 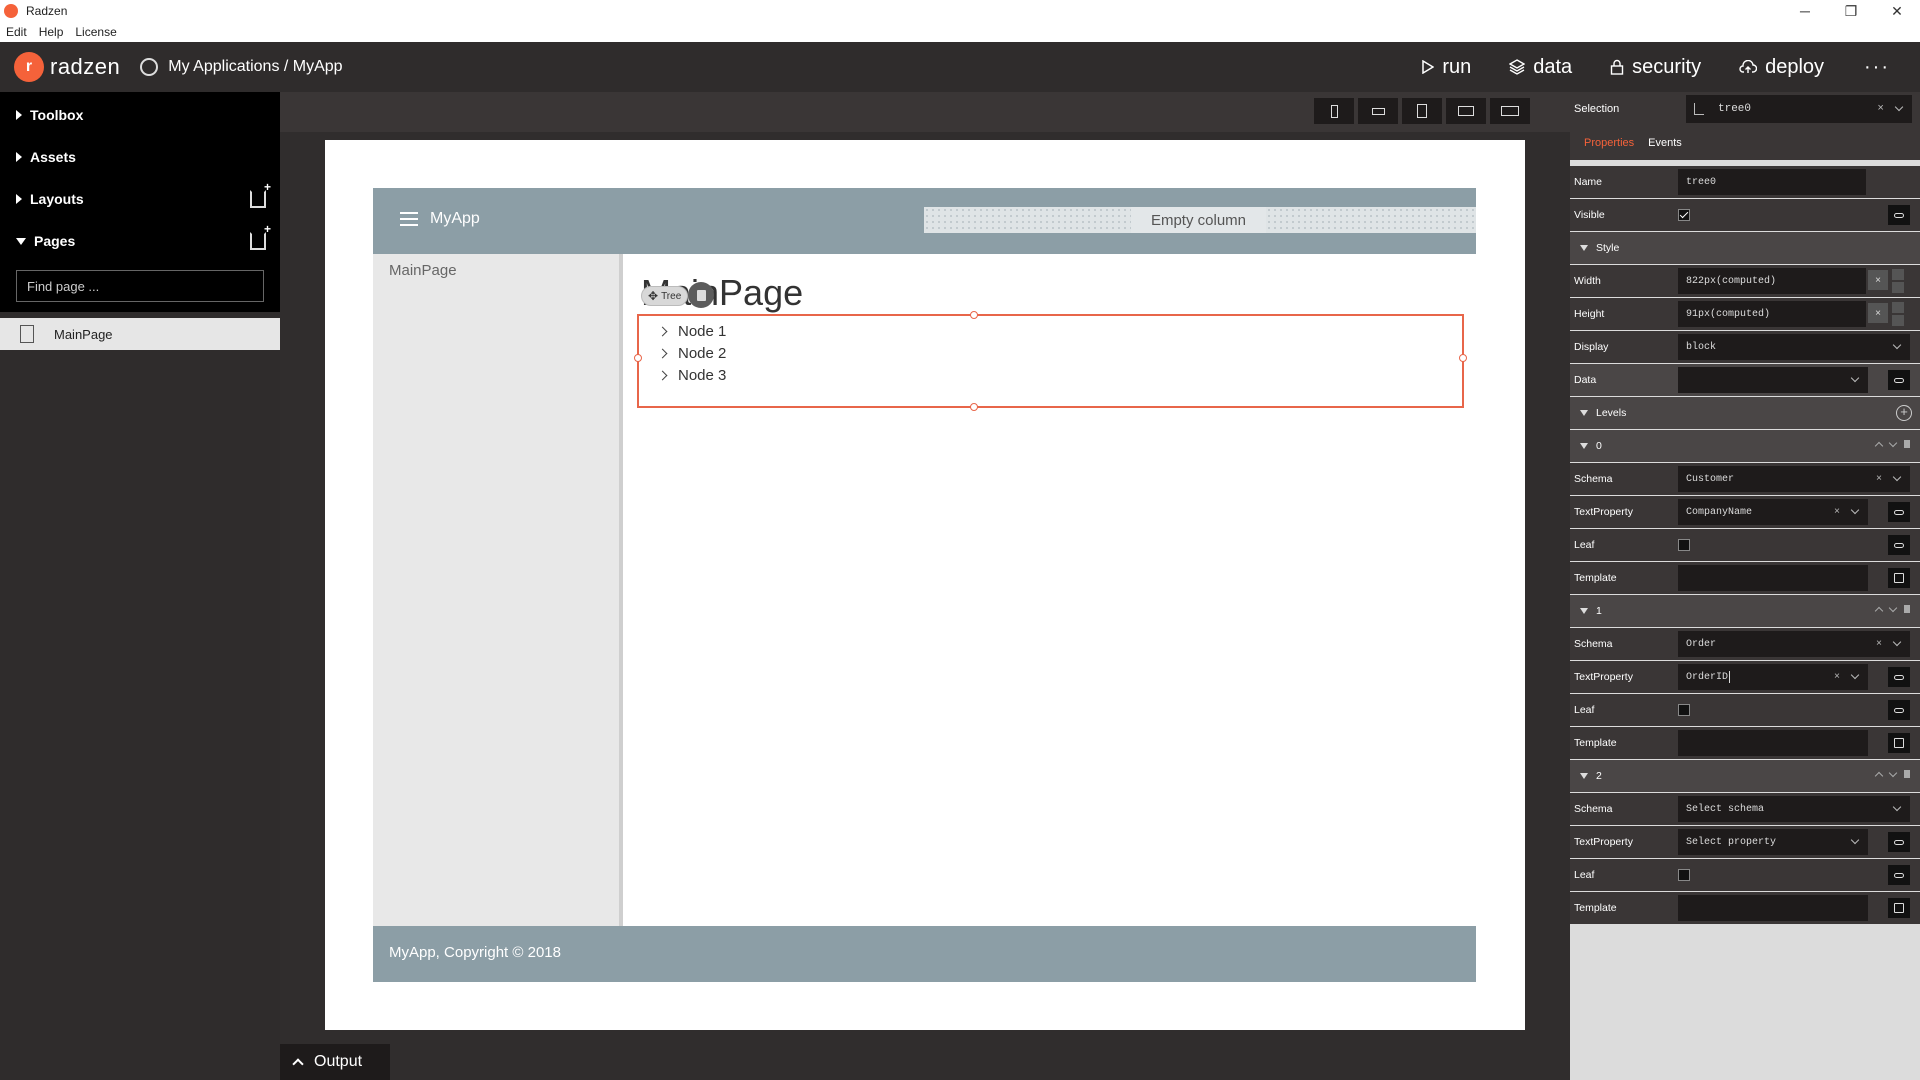 I want to click on tree-node: Node 1, so click(x=691, y=331).